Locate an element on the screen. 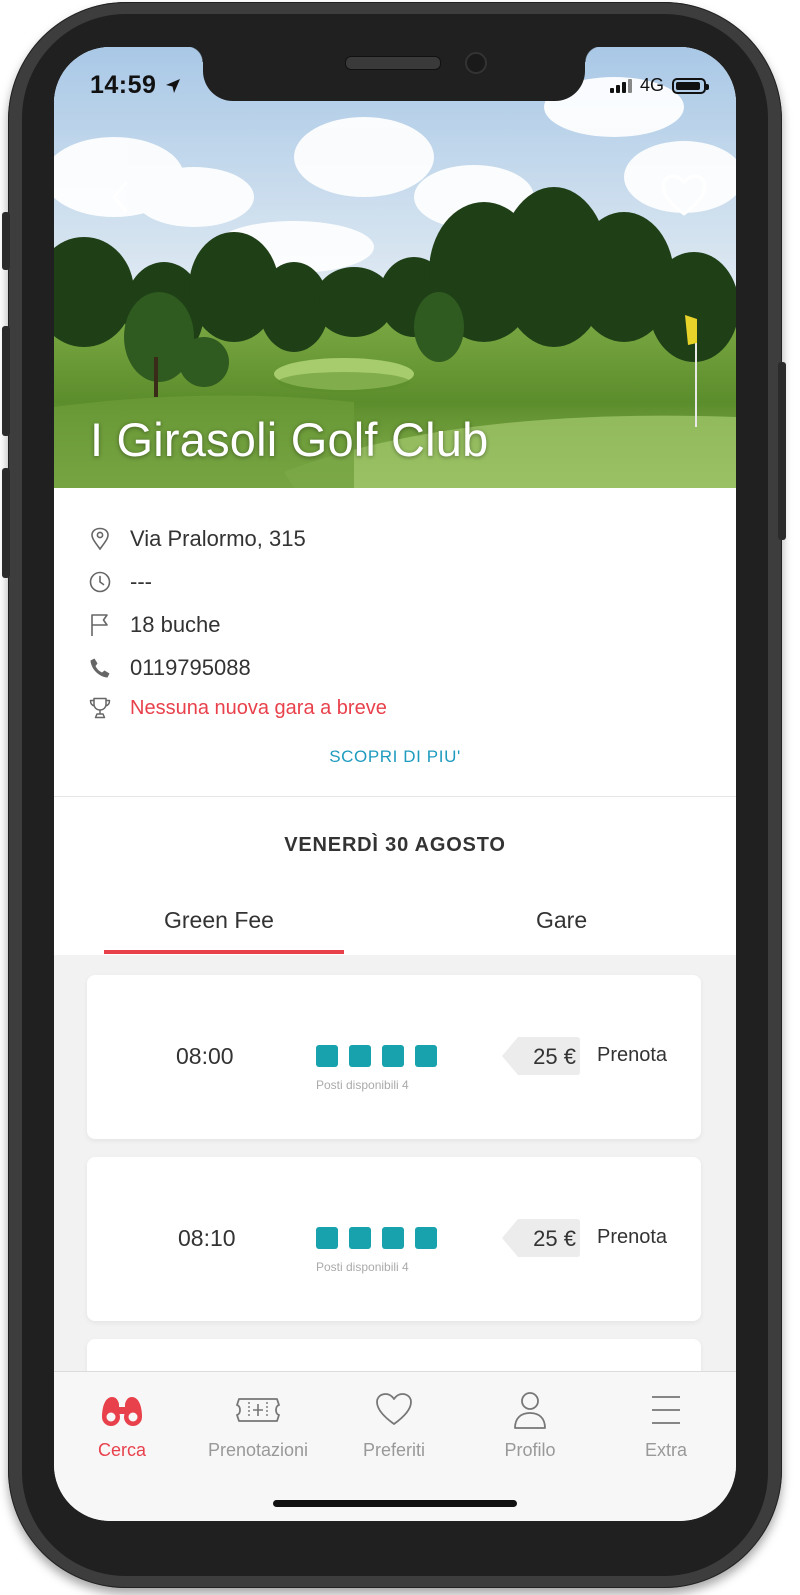  volume-down-button is located at coordinates (6, 523).